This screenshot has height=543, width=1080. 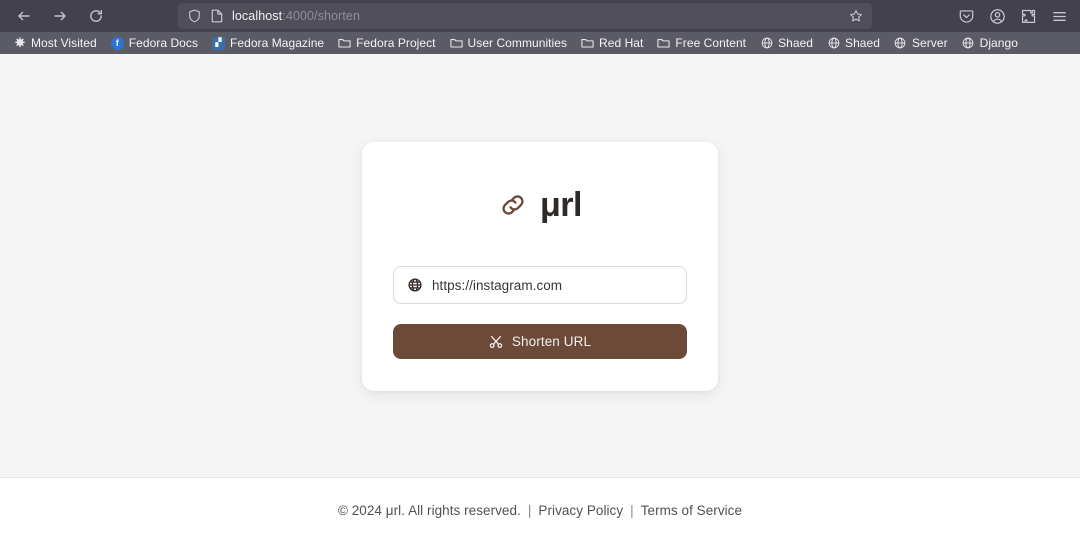 I want to click on url-text: localhost:4000/shorten, so click(x=535, y=16).